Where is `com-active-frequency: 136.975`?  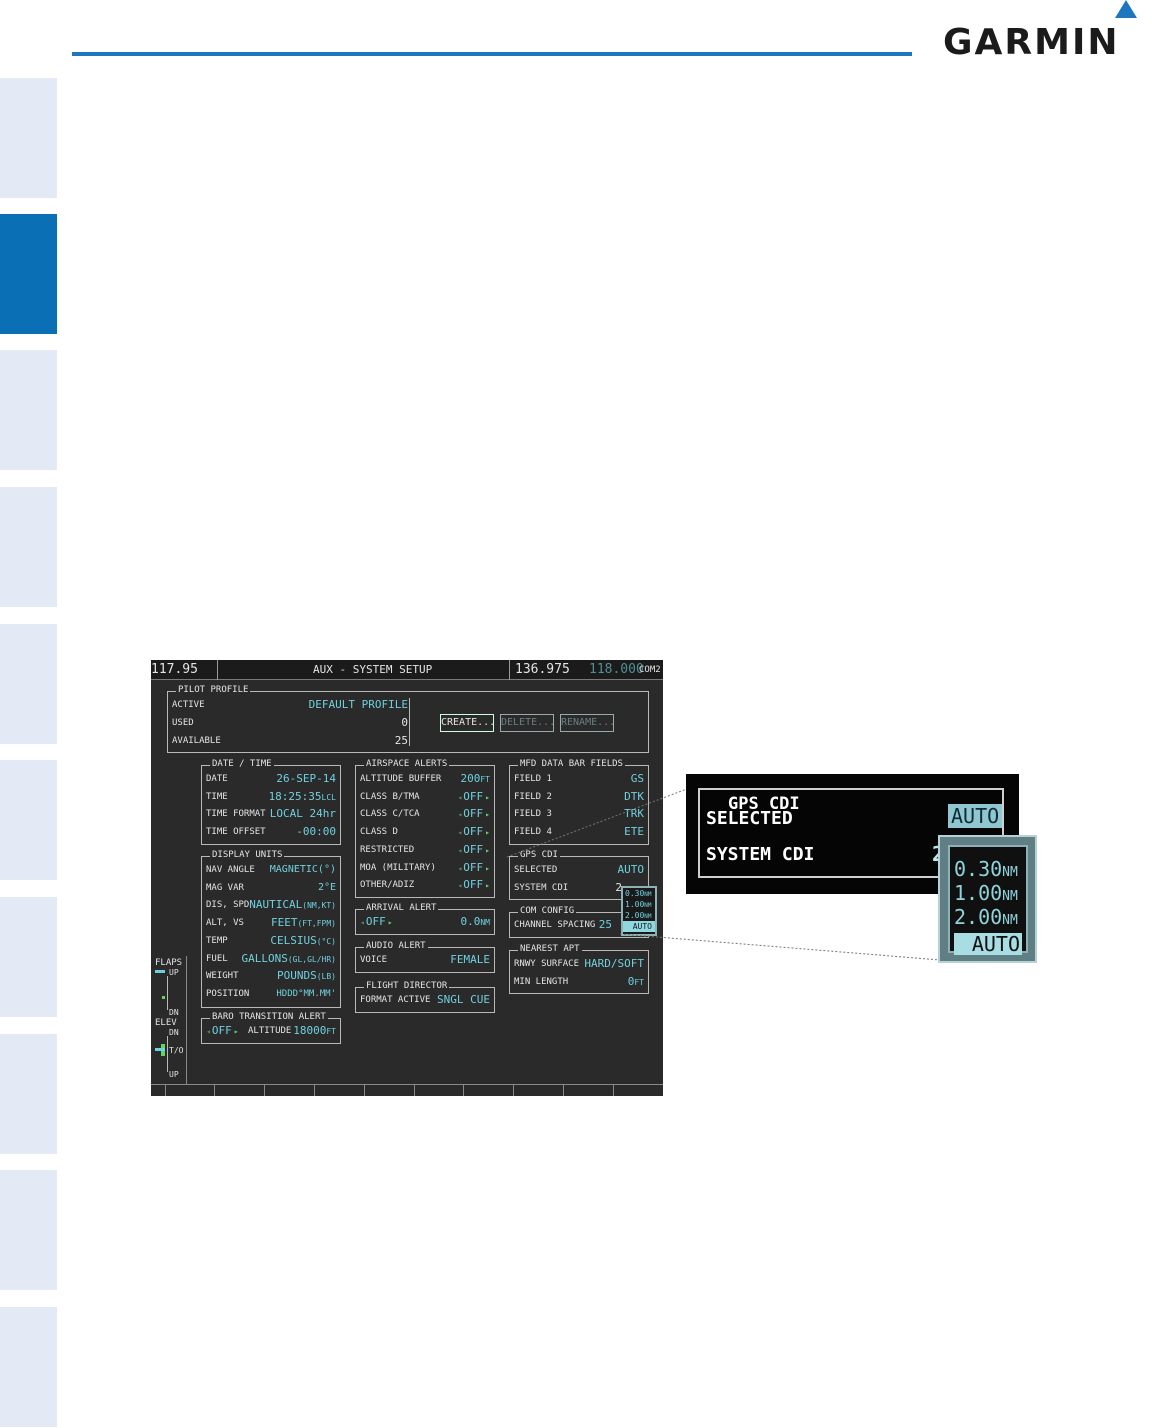
com-active-frequency: 136.975 is located at coordinates (542, 669).